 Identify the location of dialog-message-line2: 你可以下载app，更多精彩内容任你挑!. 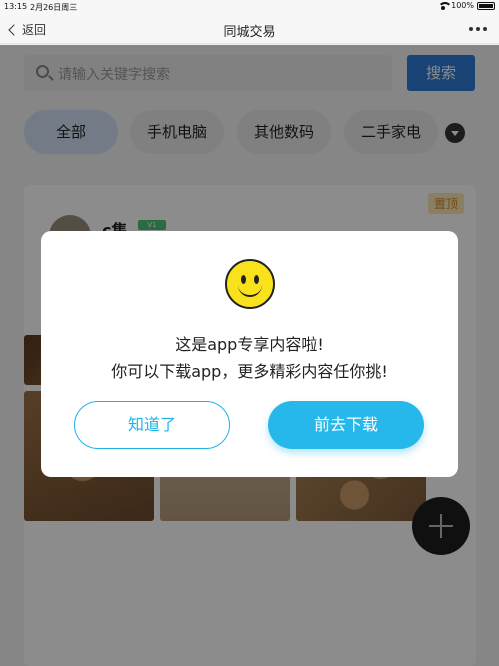
(249, 371).